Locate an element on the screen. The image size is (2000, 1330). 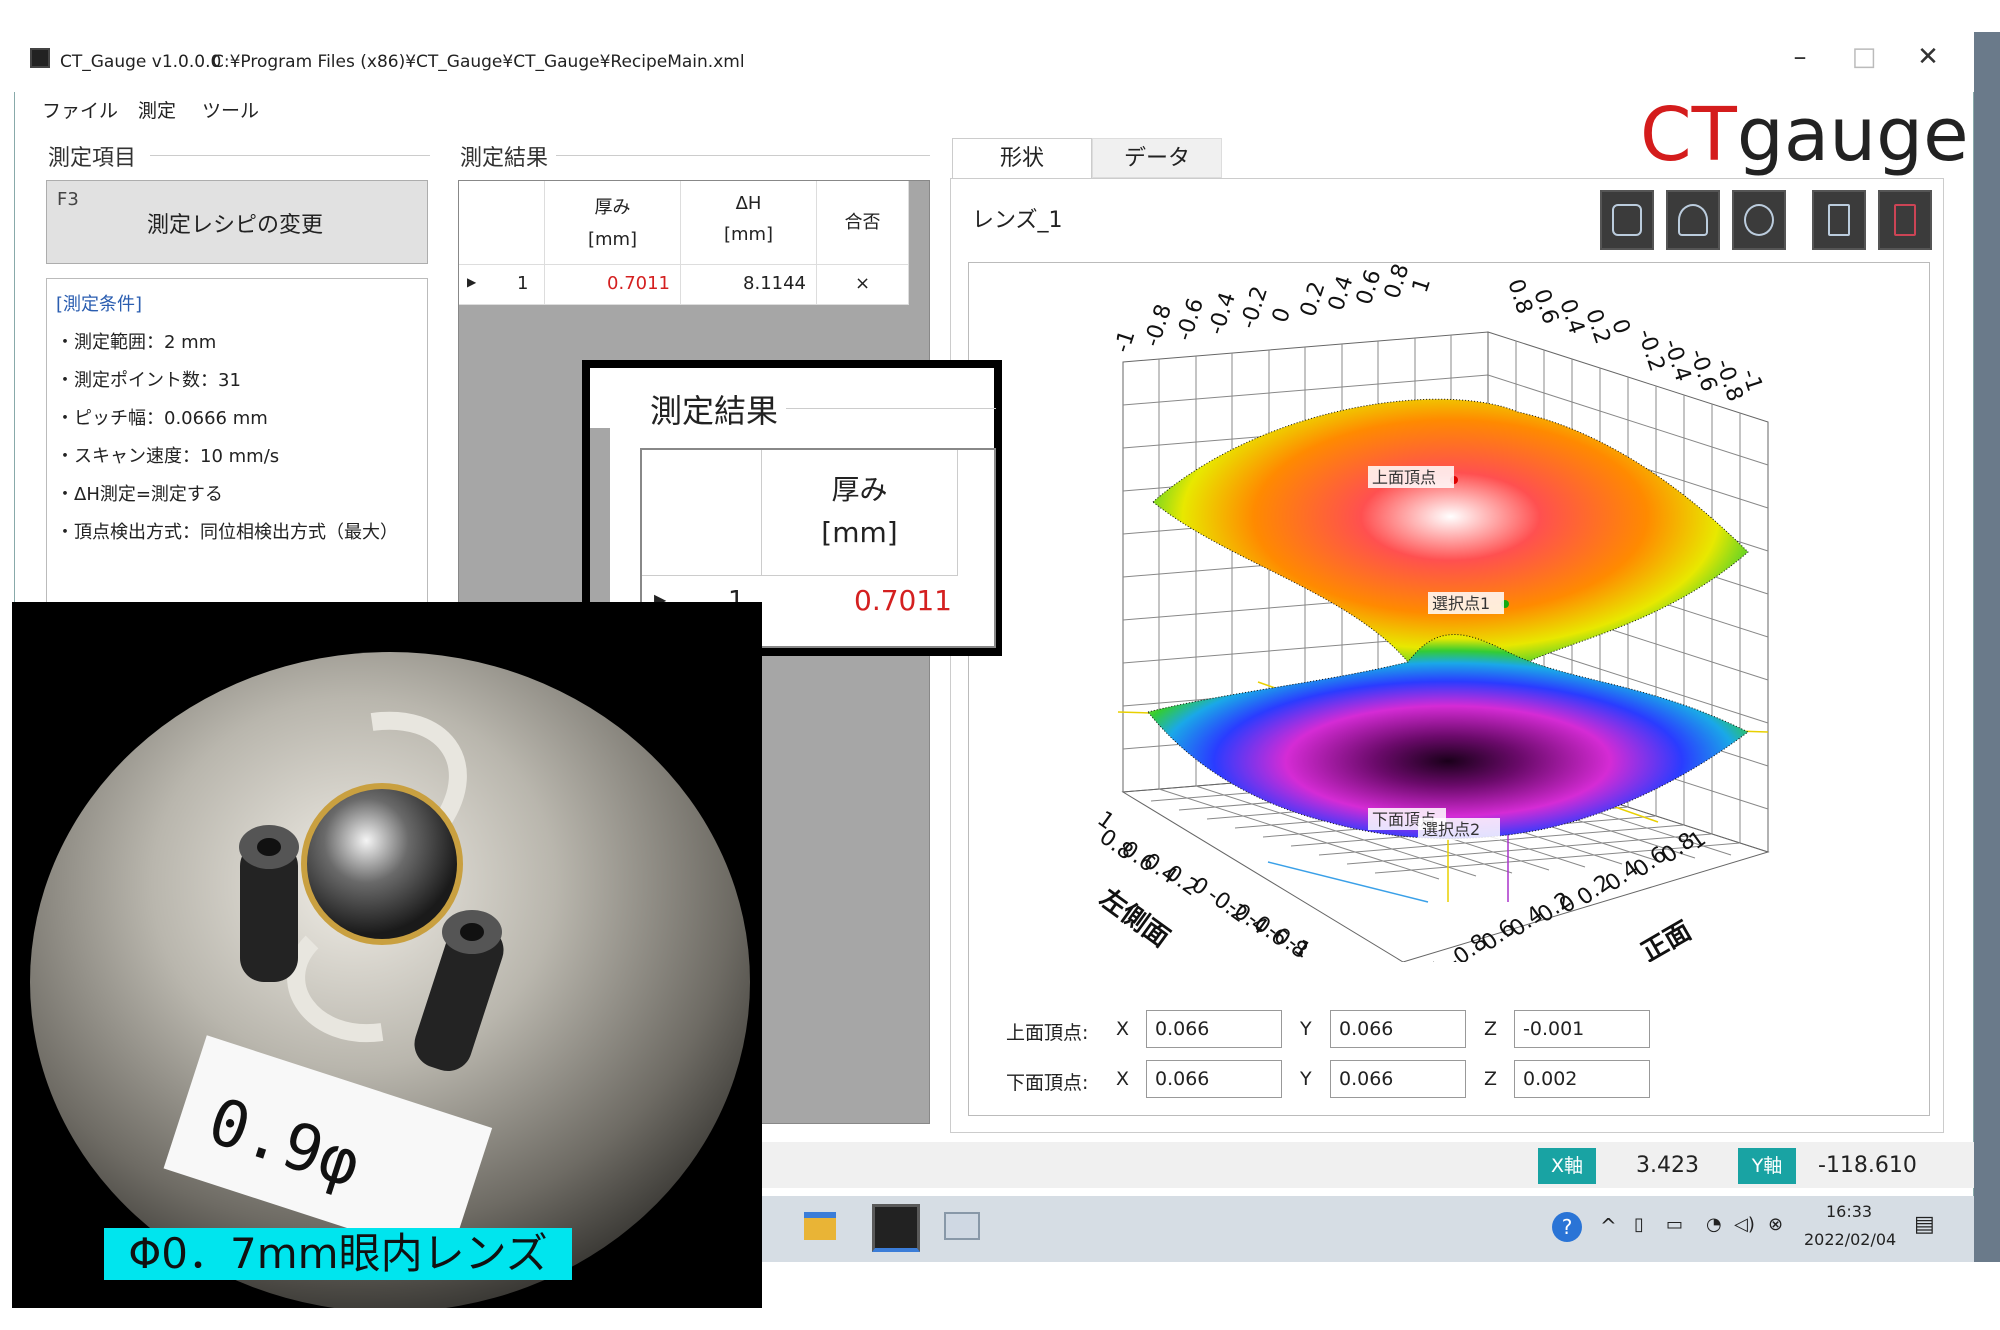
header-pass: 合否 is located at coordinates (863, 223).